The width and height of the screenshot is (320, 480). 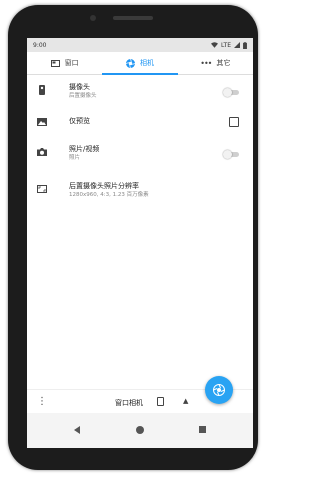 What do you see at coordinates (40, 45) in the screenshot?
I see `status-time: 9:00` at bounding box center [40, 45].